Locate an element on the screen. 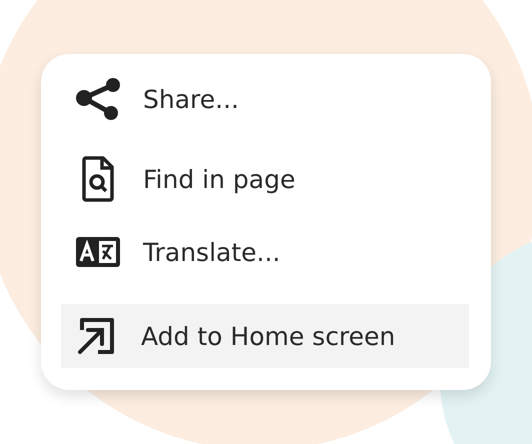 The image size is (532, 444). translate-icon is located at coordinates (98, 252).